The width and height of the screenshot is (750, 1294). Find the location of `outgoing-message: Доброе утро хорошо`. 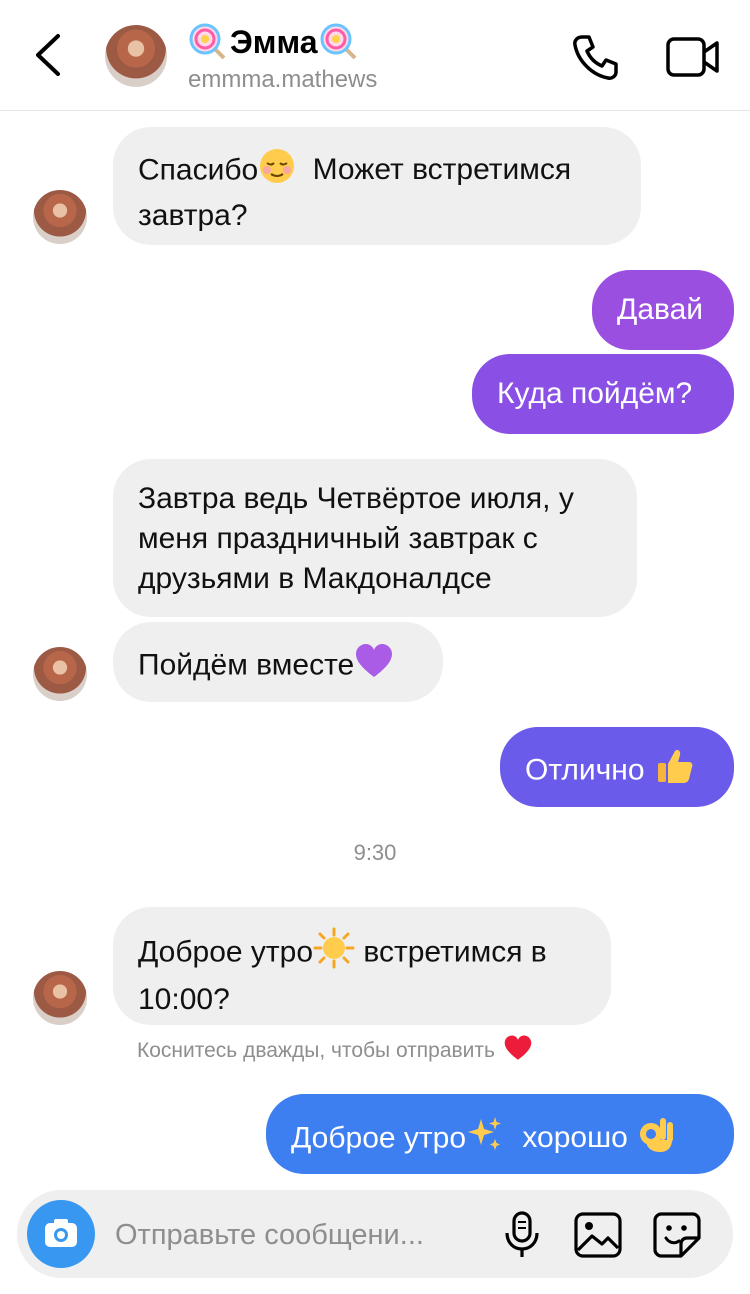

outgoing-message: Доброе утро хорошо is located at coordinates (500, 1134).